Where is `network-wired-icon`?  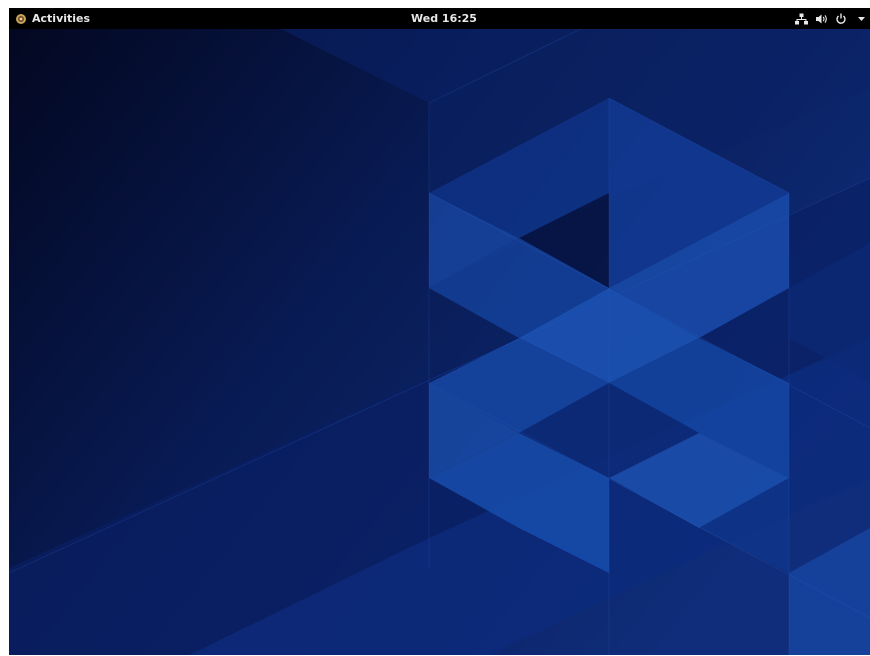 network-wired-icon is located at coordinates (801, 19).